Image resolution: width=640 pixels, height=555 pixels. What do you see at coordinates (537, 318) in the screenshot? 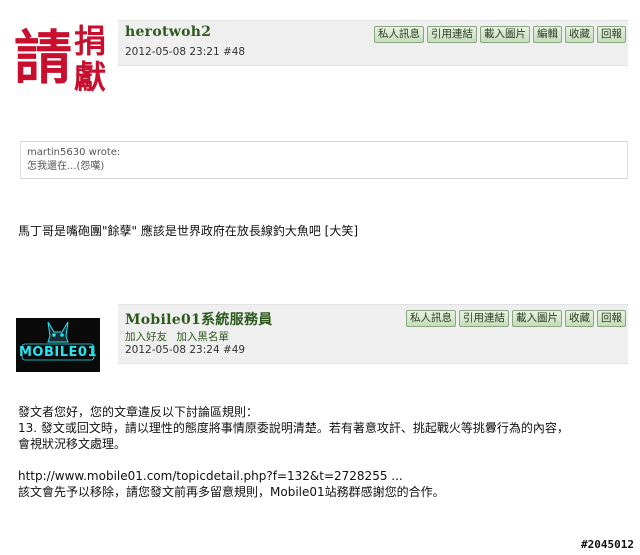
I see `post49-action-button: 載入圖片` at bounding box center [537, 318].